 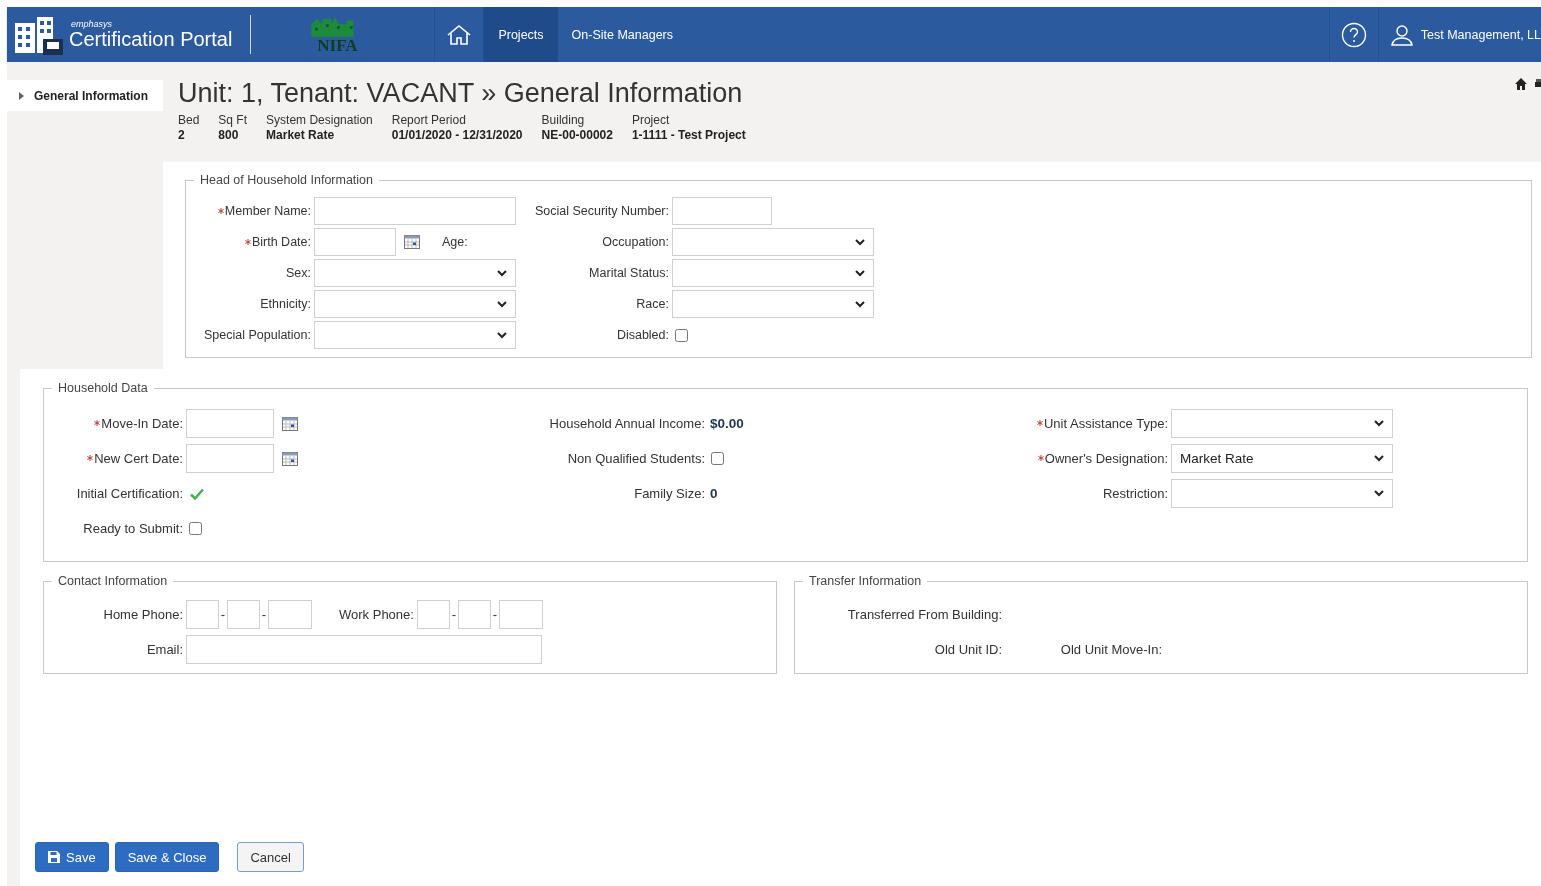 What do you see at coordinates (376, 614) in the screenshot?
I see `field-label: Work Phone:` at bounding box center [376, 614].